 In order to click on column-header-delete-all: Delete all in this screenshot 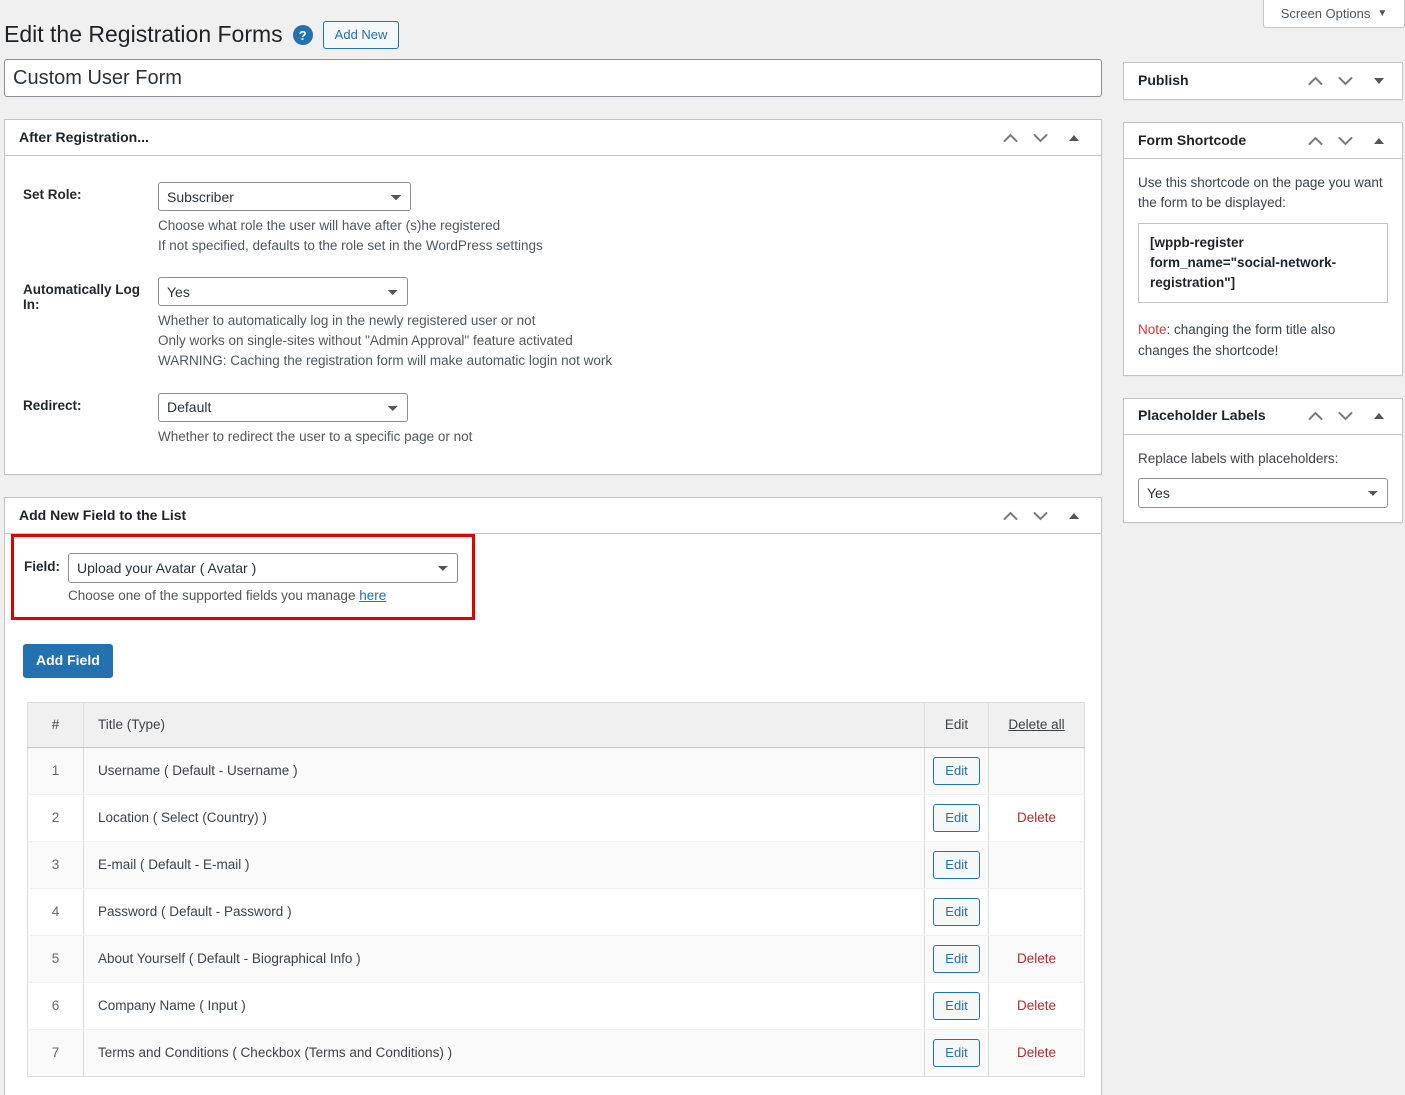, I will do `click(1036, 725)`.